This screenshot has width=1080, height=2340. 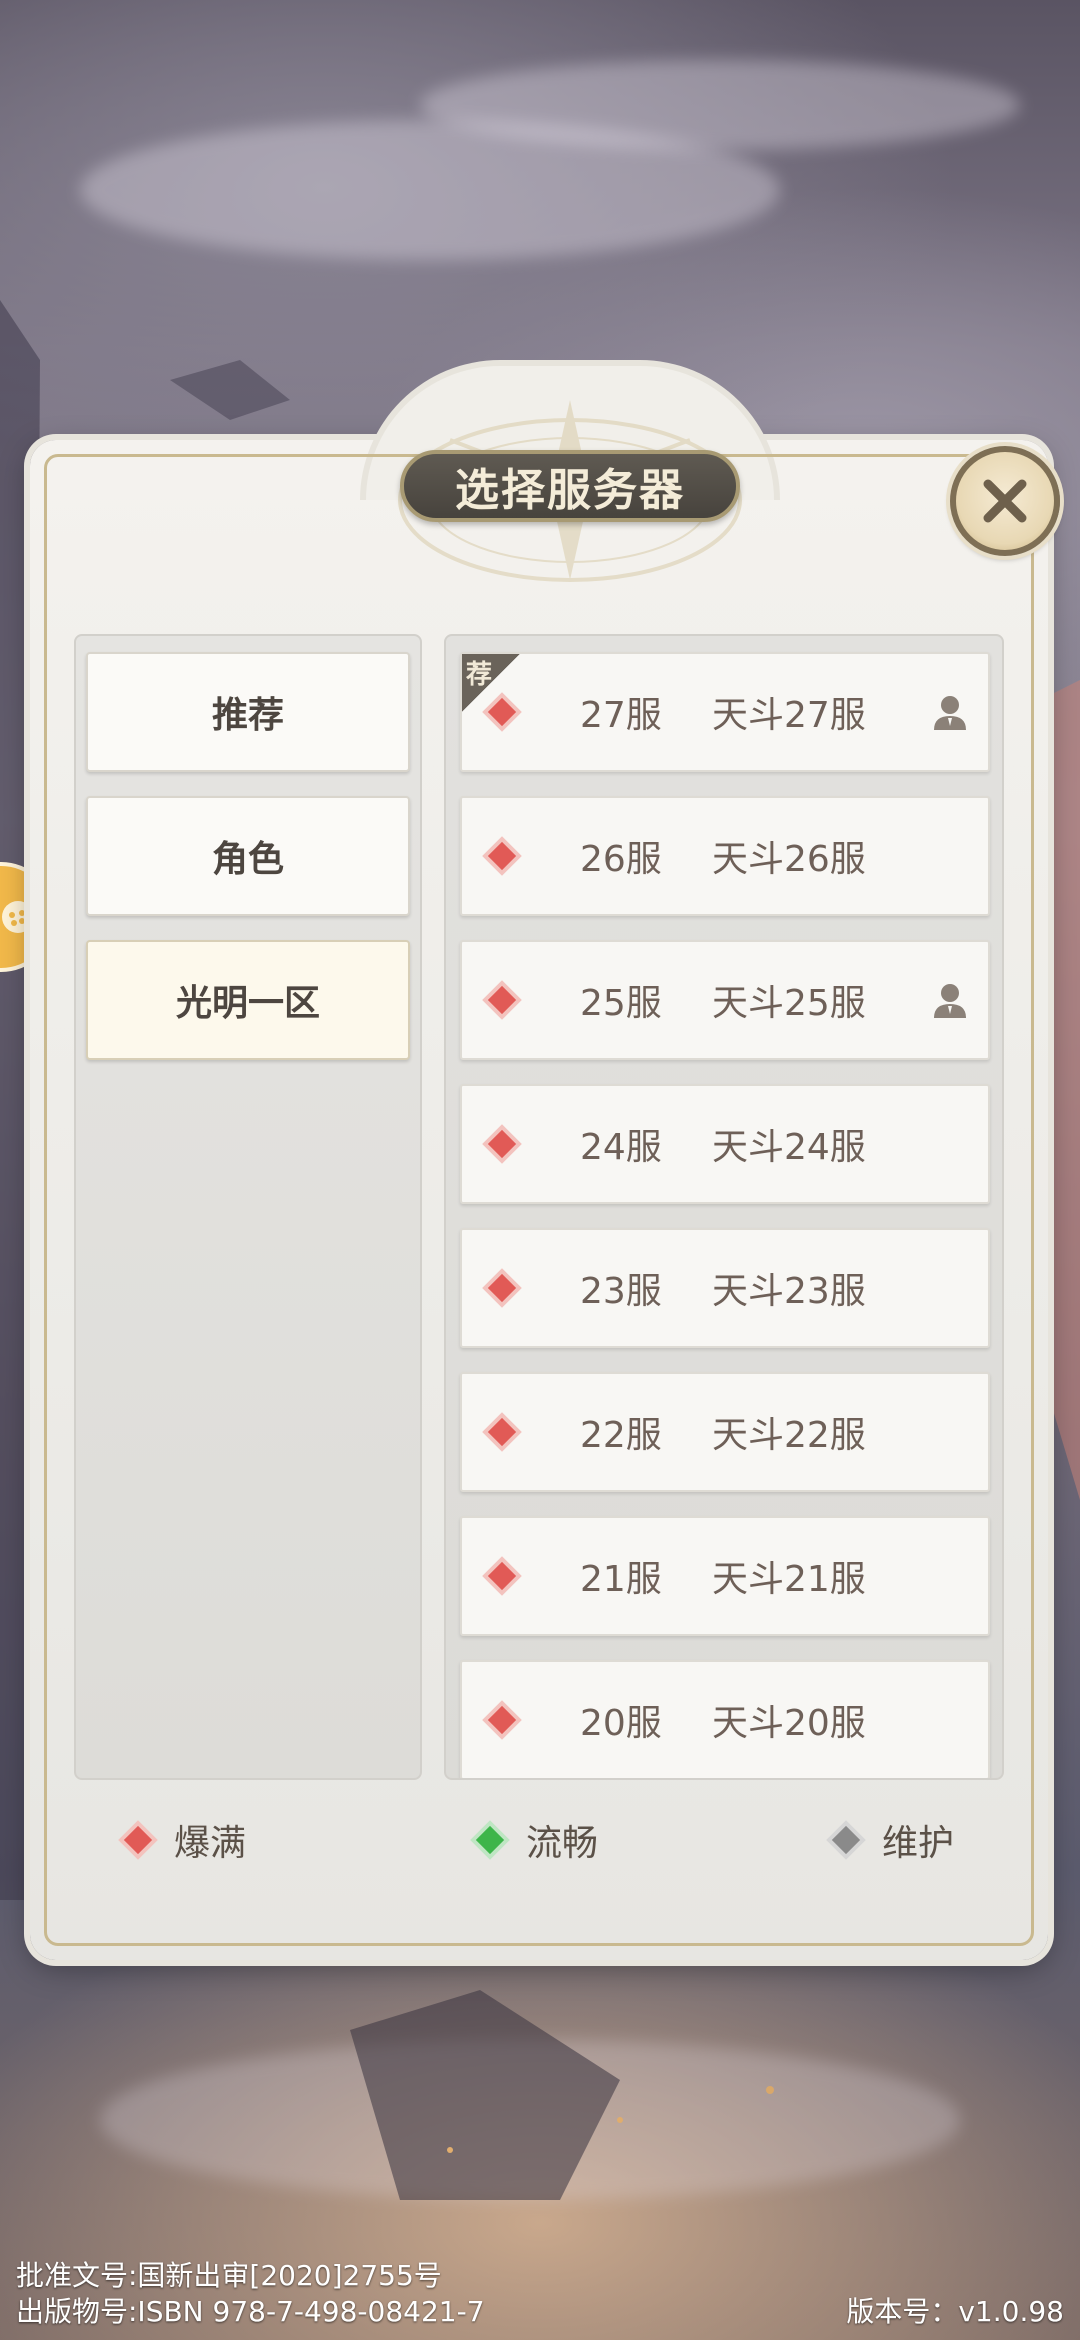 I want to click on server-name: 天斗27服, so click(x=789, y=715).